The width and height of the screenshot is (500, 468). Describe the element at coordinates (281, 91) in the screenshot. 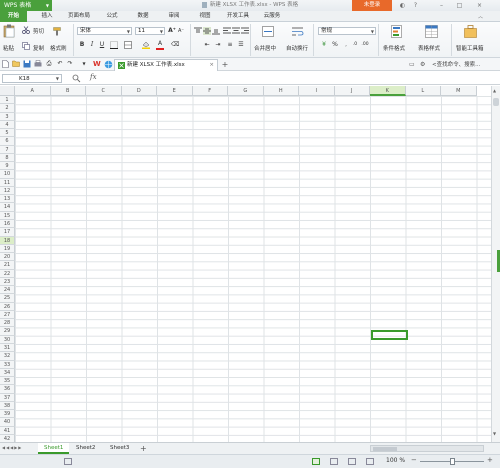

I see `column-header: H` at that location.